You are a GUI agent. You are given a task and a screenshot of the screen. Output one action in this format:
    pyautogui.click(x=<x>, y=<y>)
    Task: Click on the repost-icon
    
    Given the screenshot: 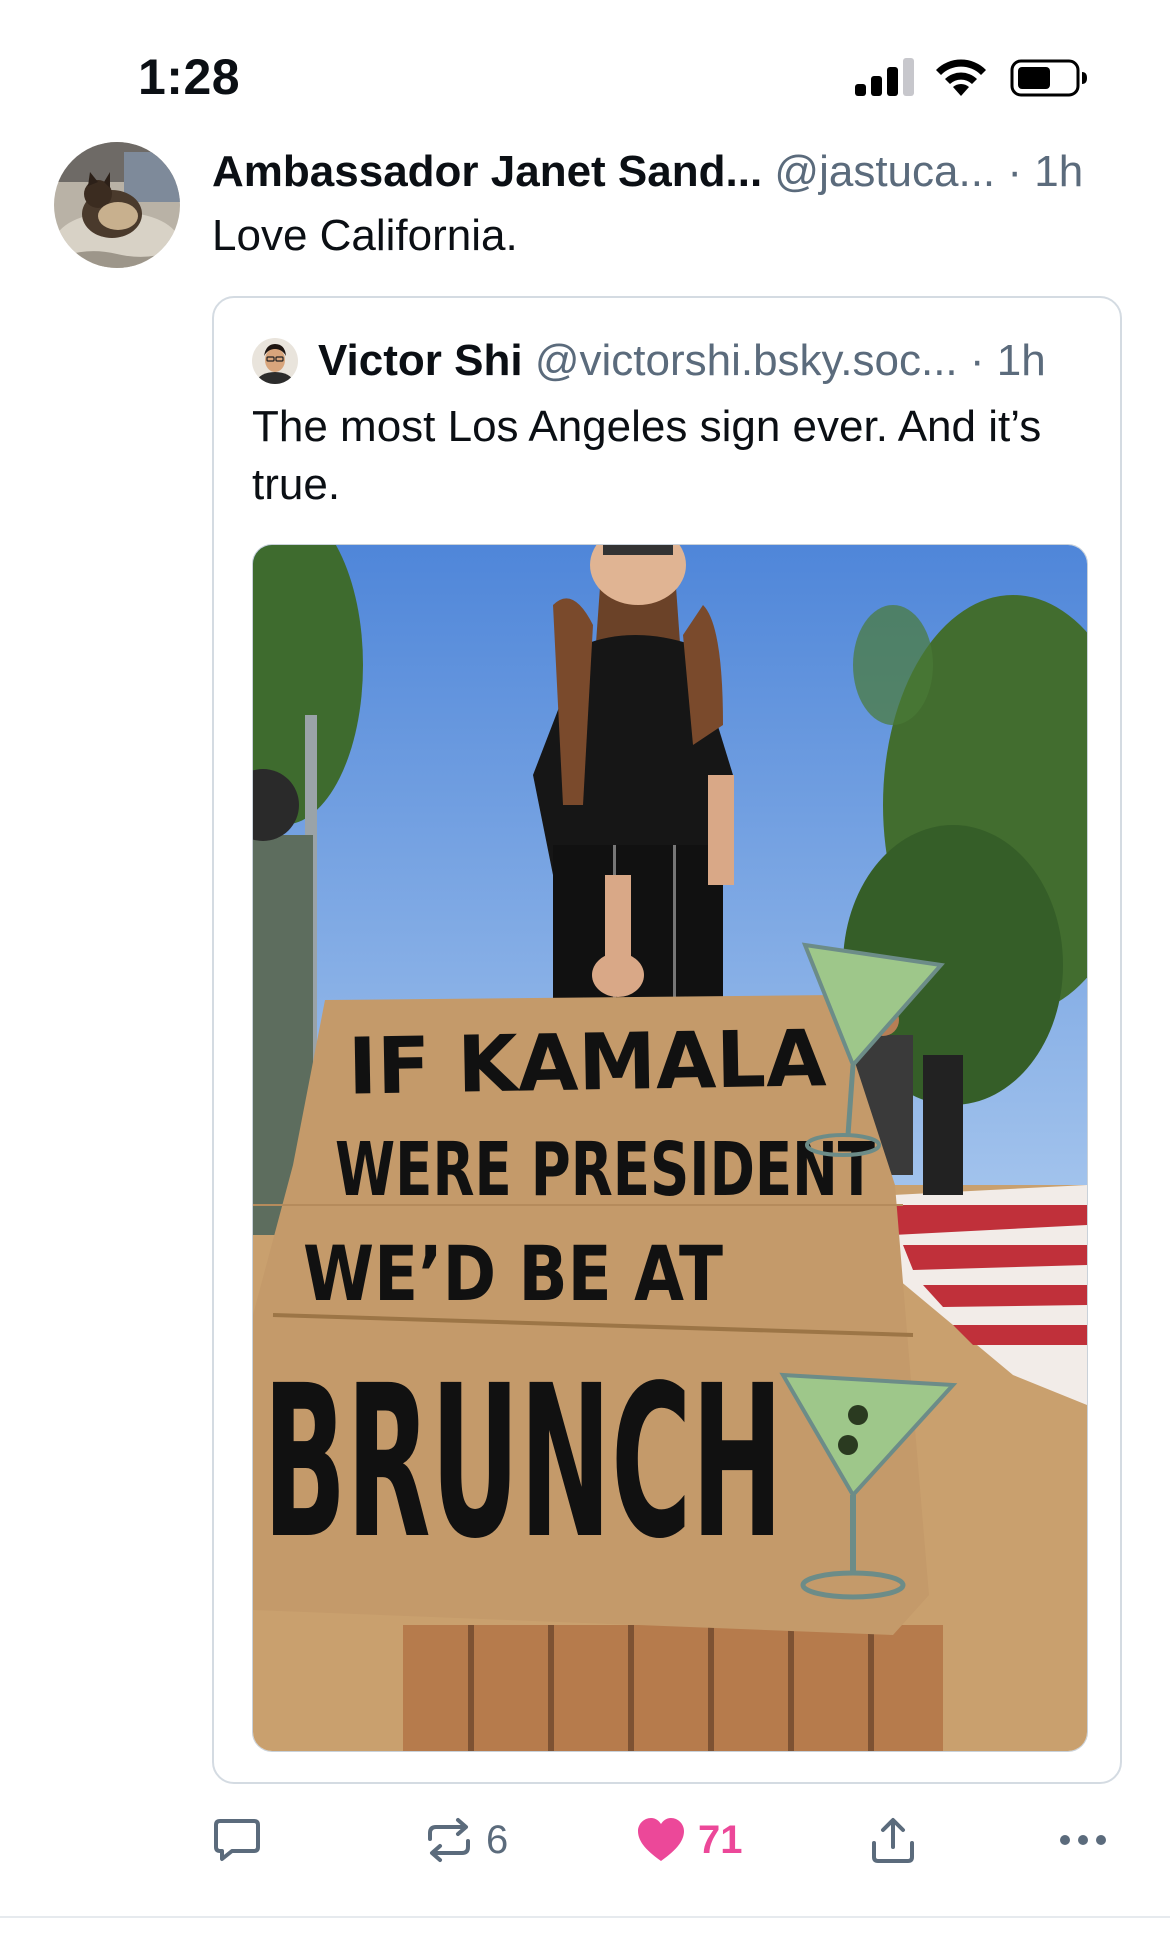 What is the action you would take?
    pyautogui.click(x=449, y=1840)
    